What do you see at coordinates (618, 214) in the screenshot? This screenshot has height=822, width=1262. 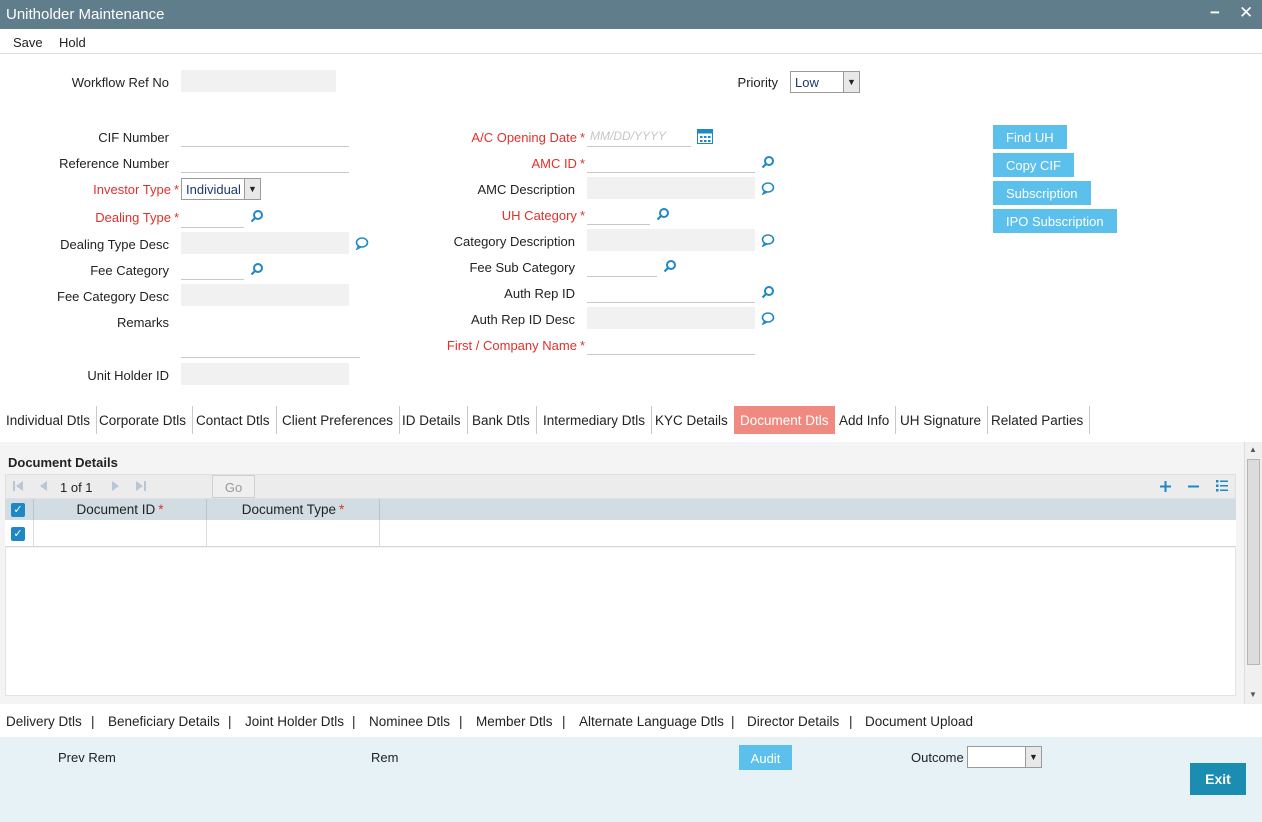 I see `uh-category-field` at bounding box center [618, 214].